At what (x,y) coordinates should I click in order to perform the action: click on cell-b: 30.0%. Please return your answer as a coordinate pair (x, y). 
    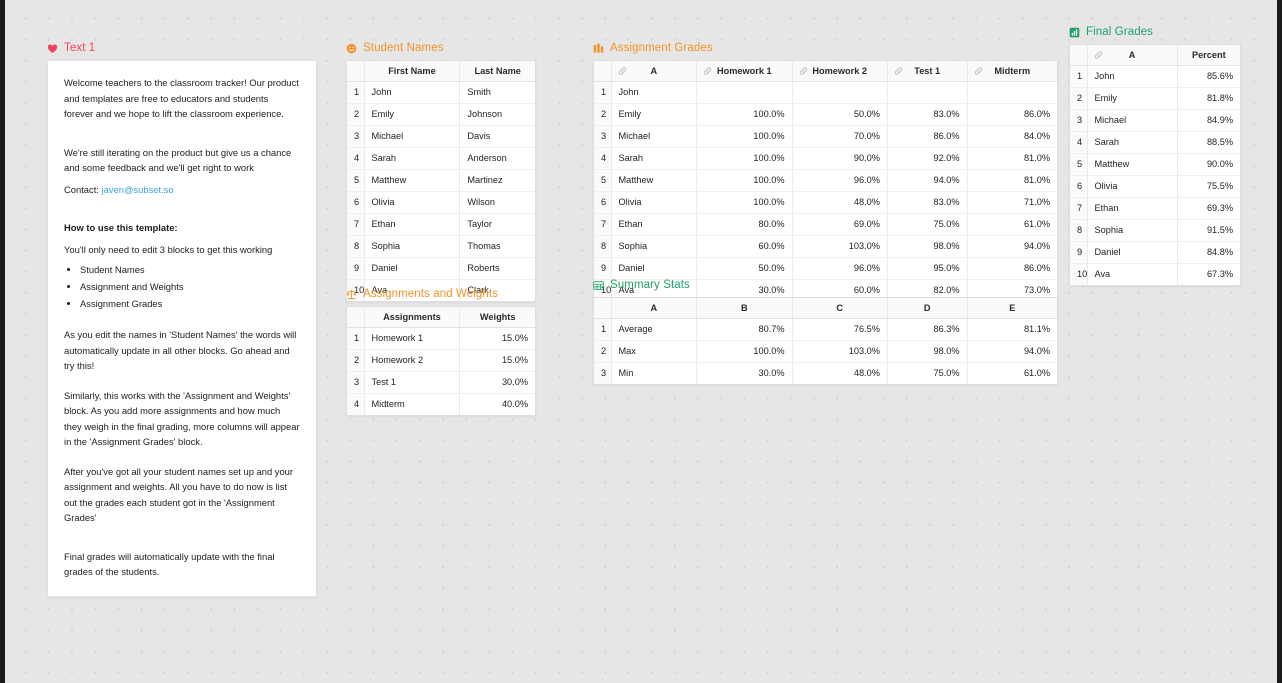
    Looking at the image, I should click on (744, 373).